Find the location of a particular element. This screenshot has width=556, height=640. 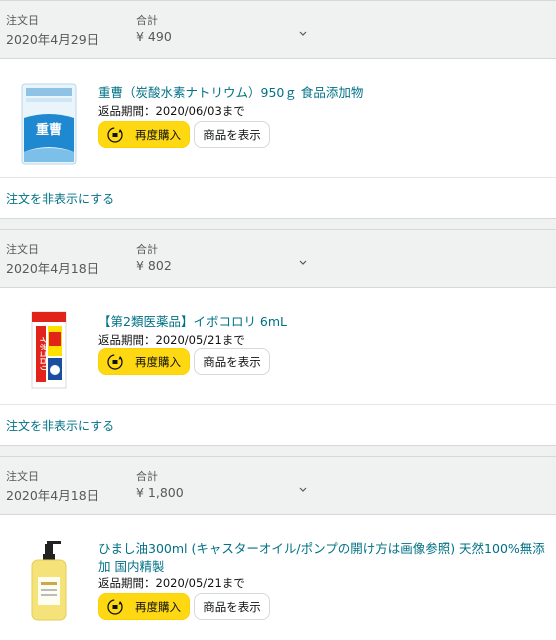

order-header: 注文日 2020年4月18日 合計 ¥ 802 is located at coordinates (278, 258).